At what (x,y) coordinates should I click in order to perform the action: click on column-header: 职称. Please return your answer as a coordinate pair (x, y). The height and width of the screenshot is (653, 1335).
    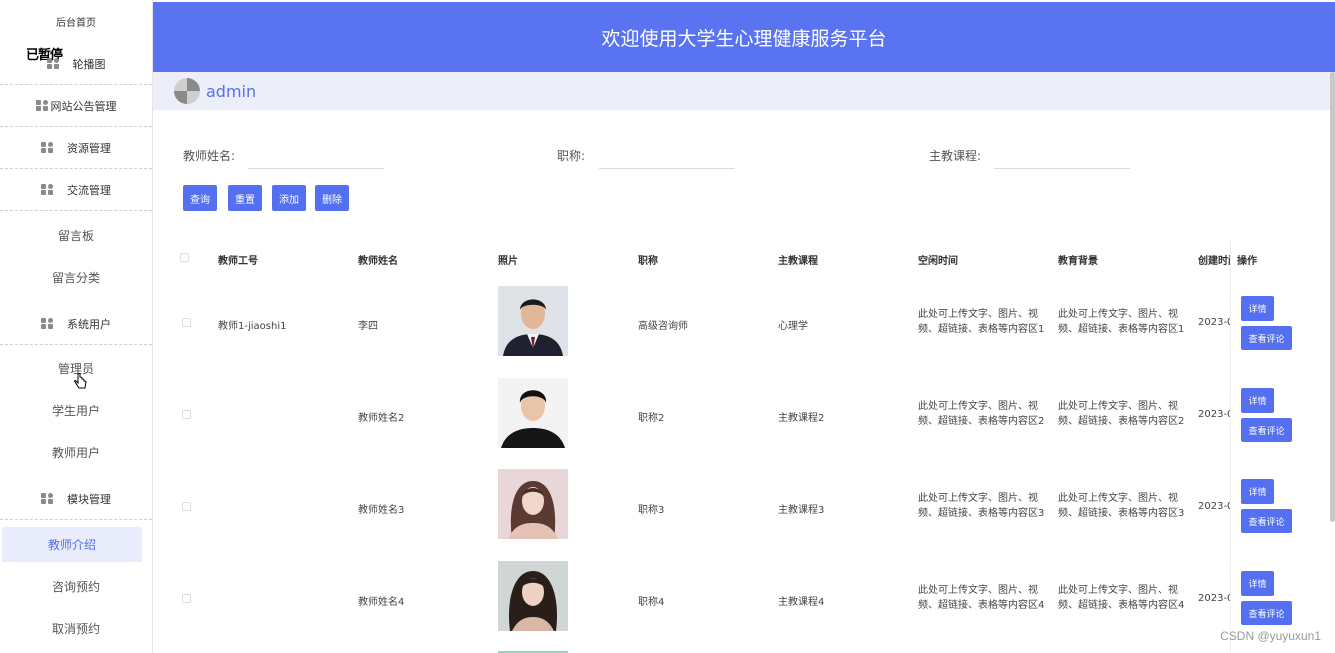
    Looking at the image, I should click on (648, 261).